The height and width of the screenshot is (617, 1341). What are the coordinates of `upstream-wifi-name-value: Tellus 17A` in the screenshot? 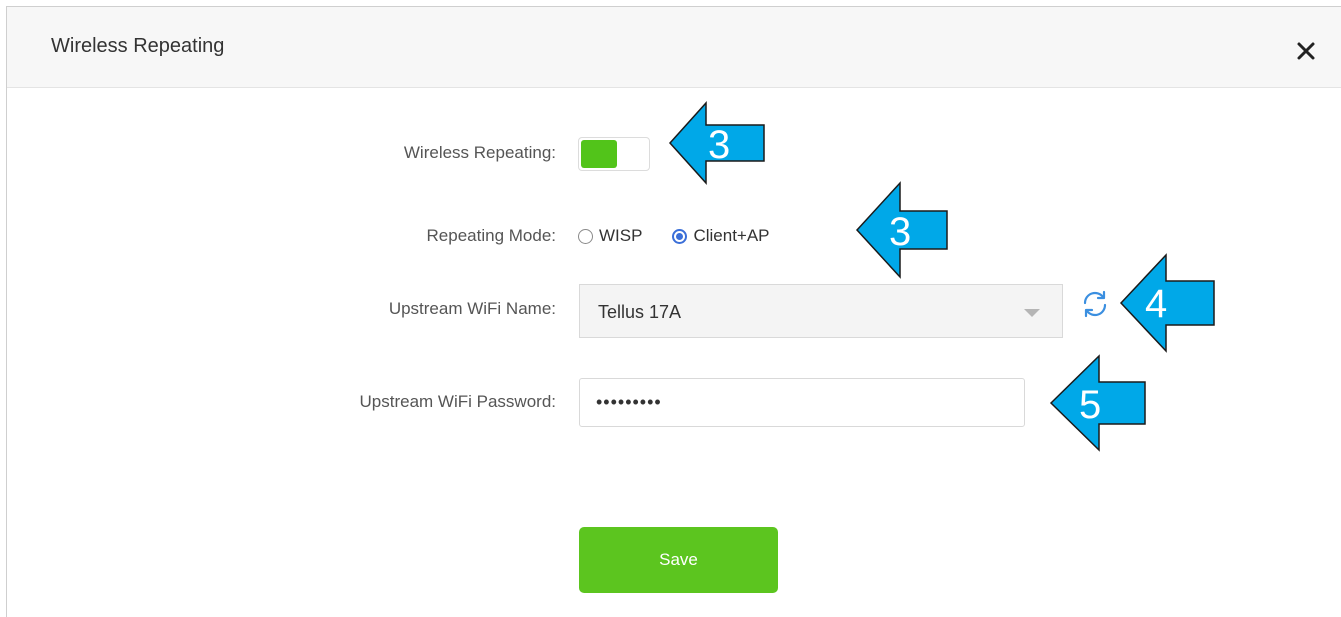 It's located at (640, 312).